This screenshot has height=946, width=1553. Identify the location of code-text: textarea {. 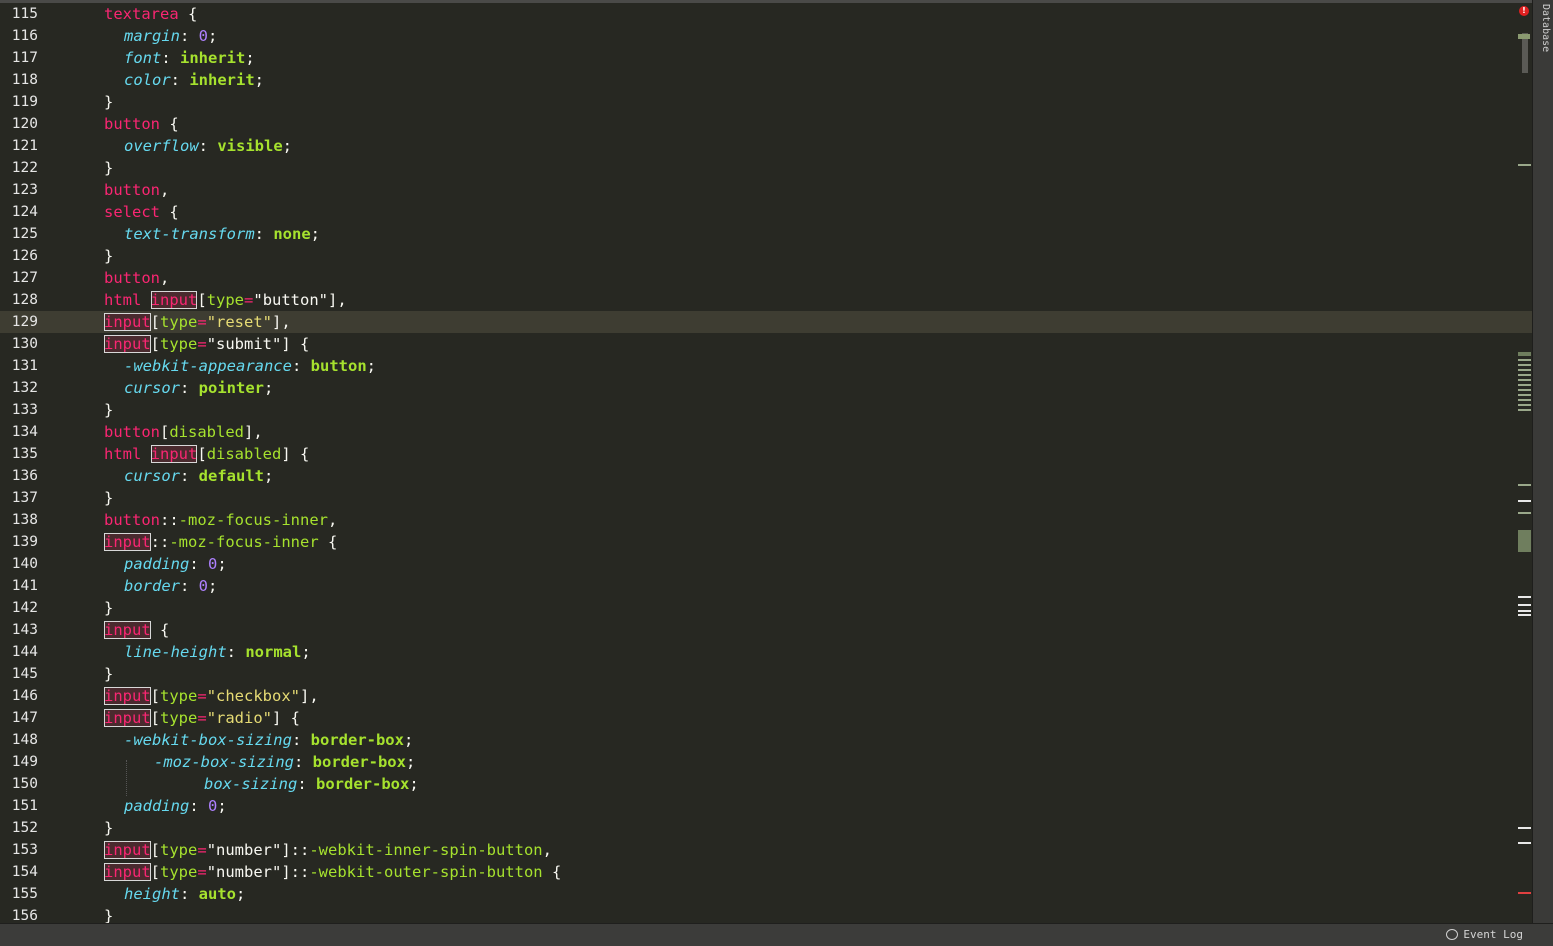
(150, 14).